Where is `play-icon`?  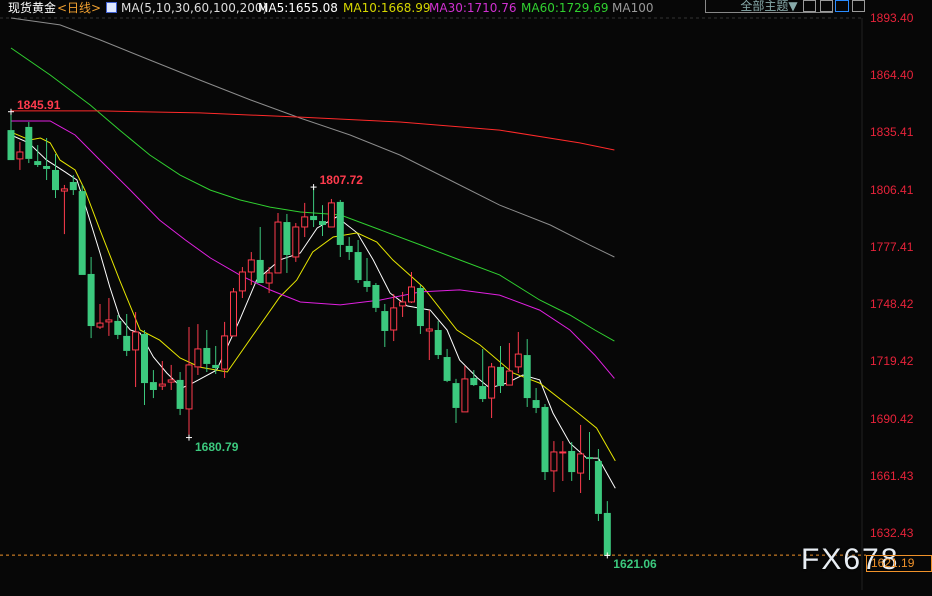 play-icon is located at coordinates (842, 6).